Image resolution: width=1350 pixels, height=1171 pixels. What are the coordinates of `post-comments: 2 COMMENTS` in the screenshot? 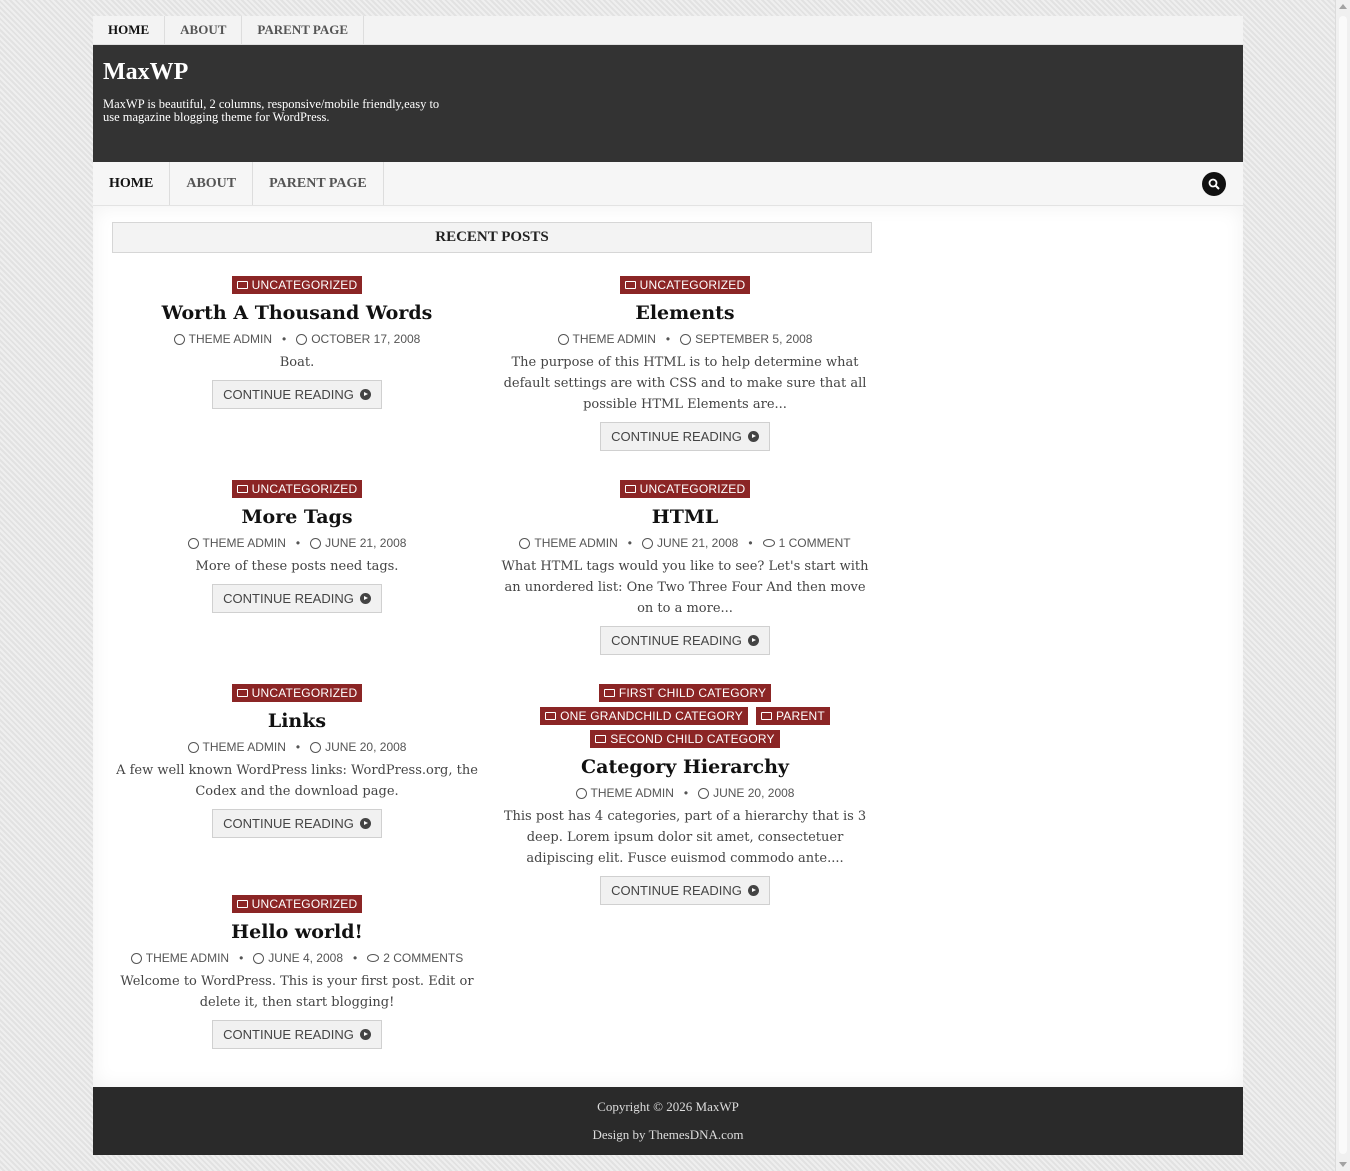 It's located at (423, 958).